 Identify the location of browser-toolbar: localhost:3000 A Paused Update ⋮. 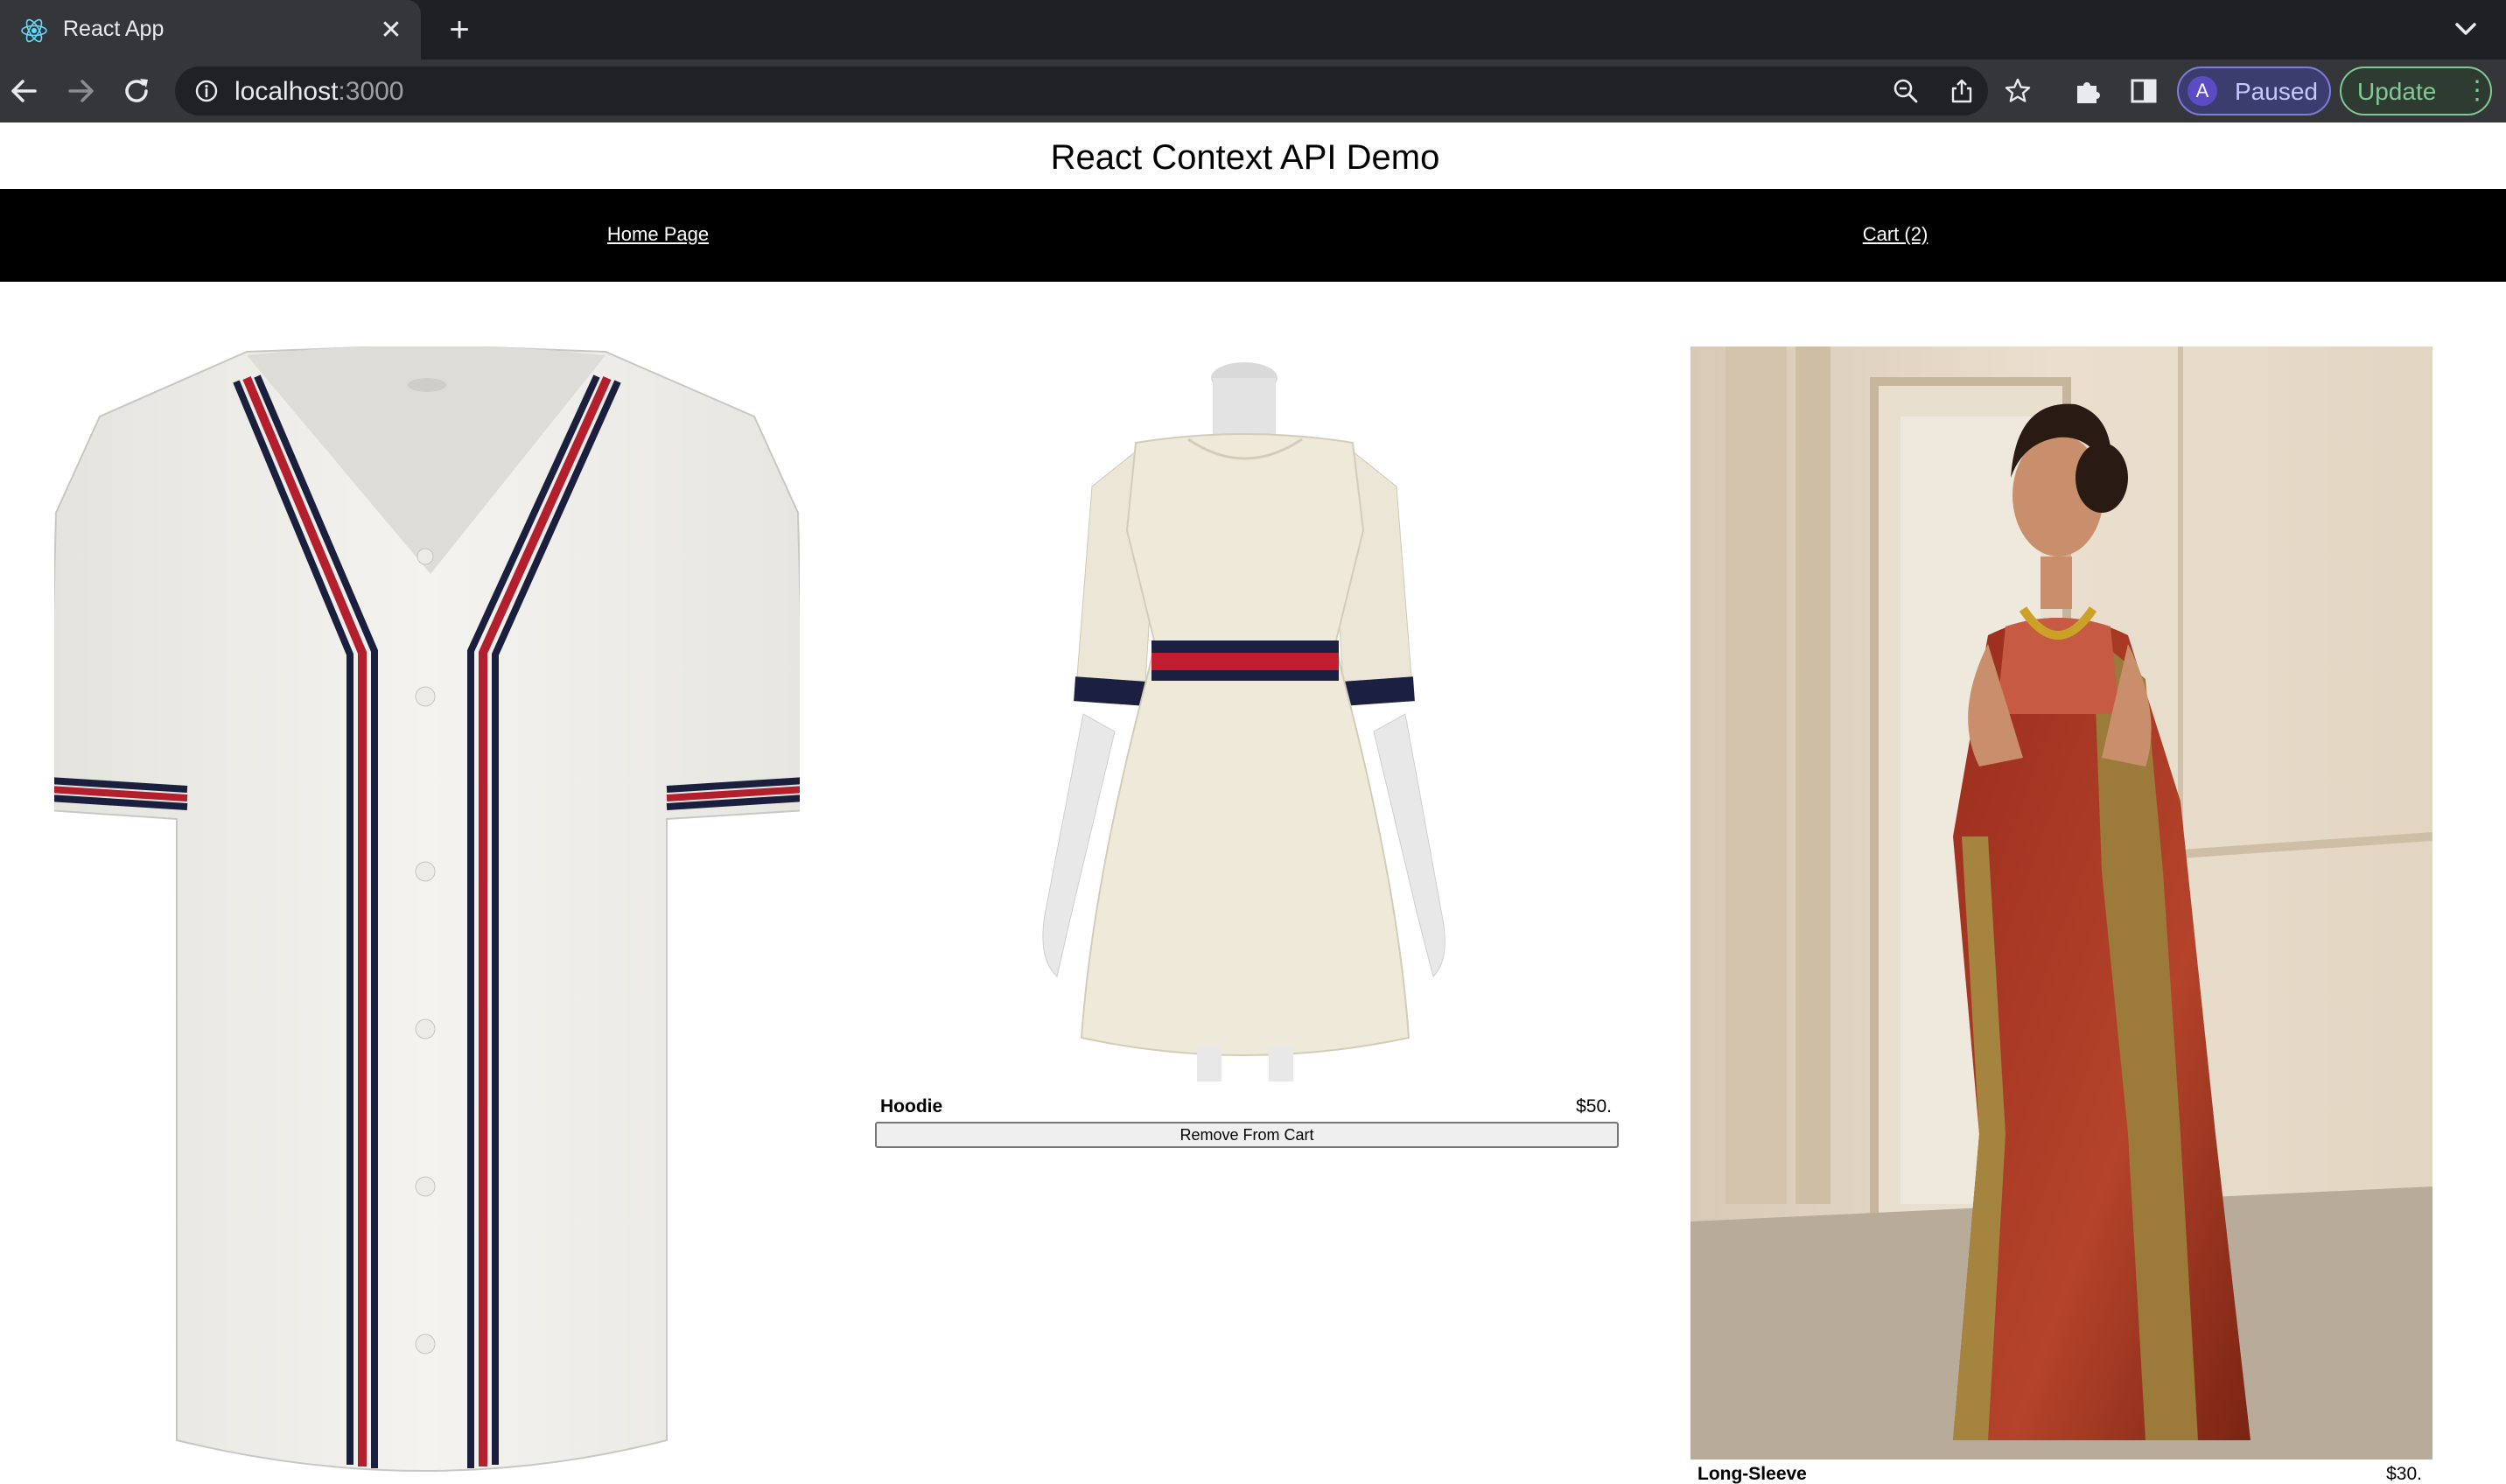
(1253, 91).